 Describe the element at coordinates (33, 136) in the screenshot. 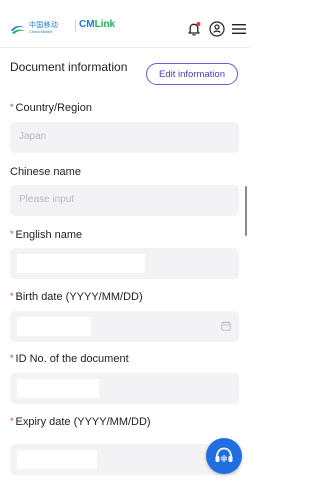

I see `country-value: Japan` at that location.